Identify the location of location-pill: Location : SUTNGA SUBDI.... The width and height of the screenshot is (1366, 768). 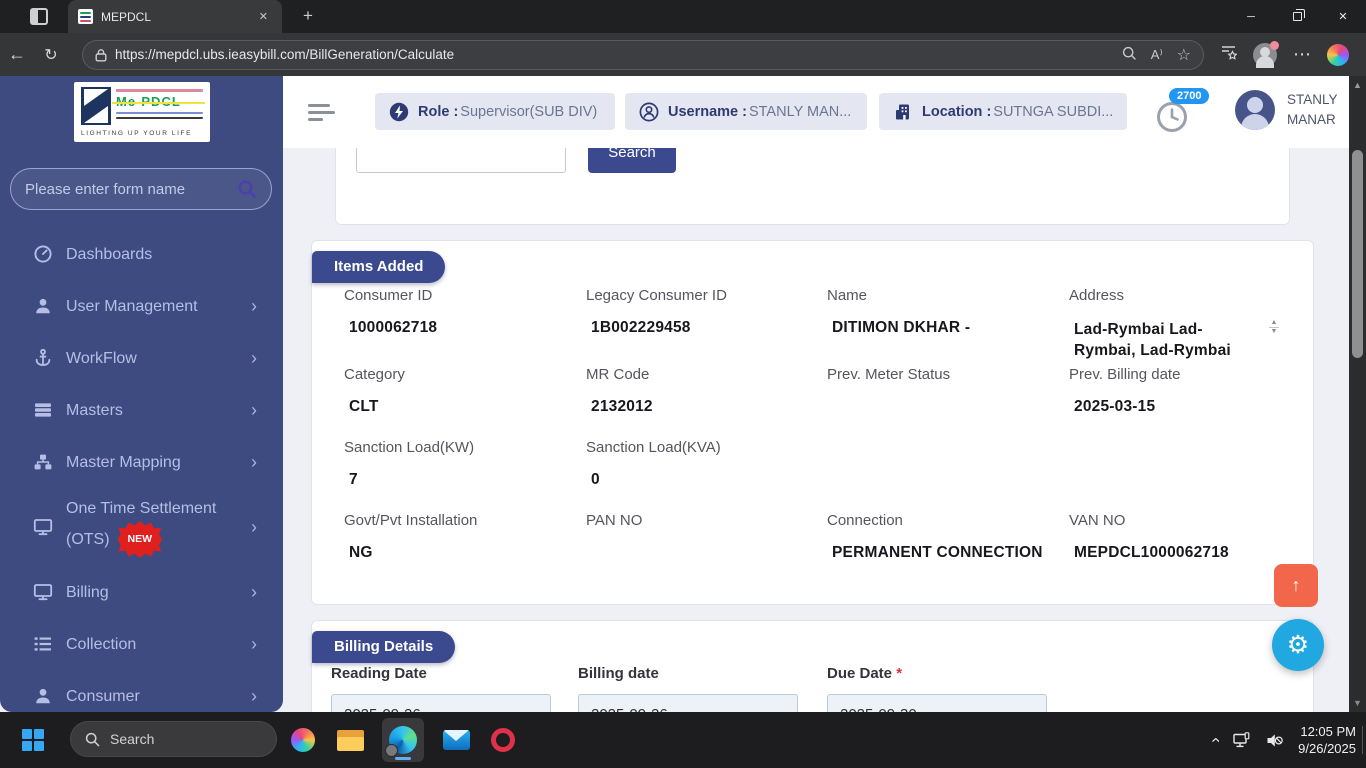
(1003, 111).